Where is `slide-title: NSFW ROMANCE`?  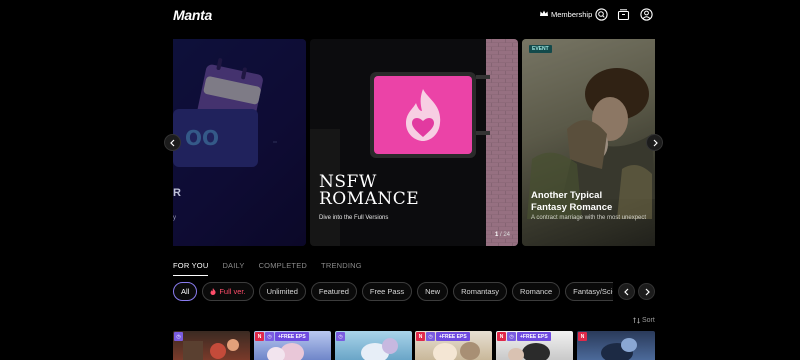
slide-title: NSFW ROMANCE is located at coordinates (369, 191).